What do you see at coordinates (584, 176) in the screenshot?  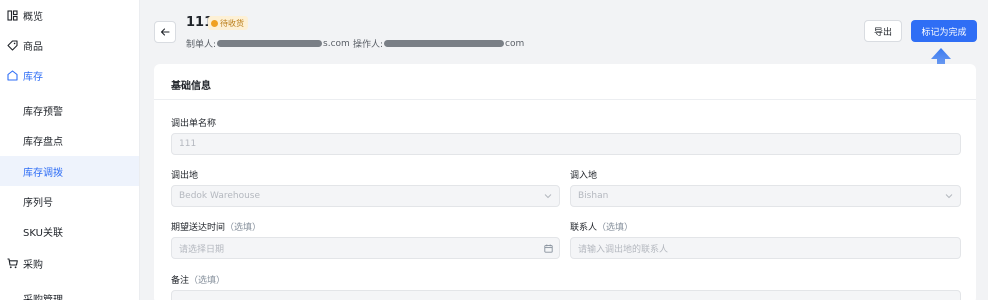 I see `to-location-label: 调入地` at bounding box center [584, 176].